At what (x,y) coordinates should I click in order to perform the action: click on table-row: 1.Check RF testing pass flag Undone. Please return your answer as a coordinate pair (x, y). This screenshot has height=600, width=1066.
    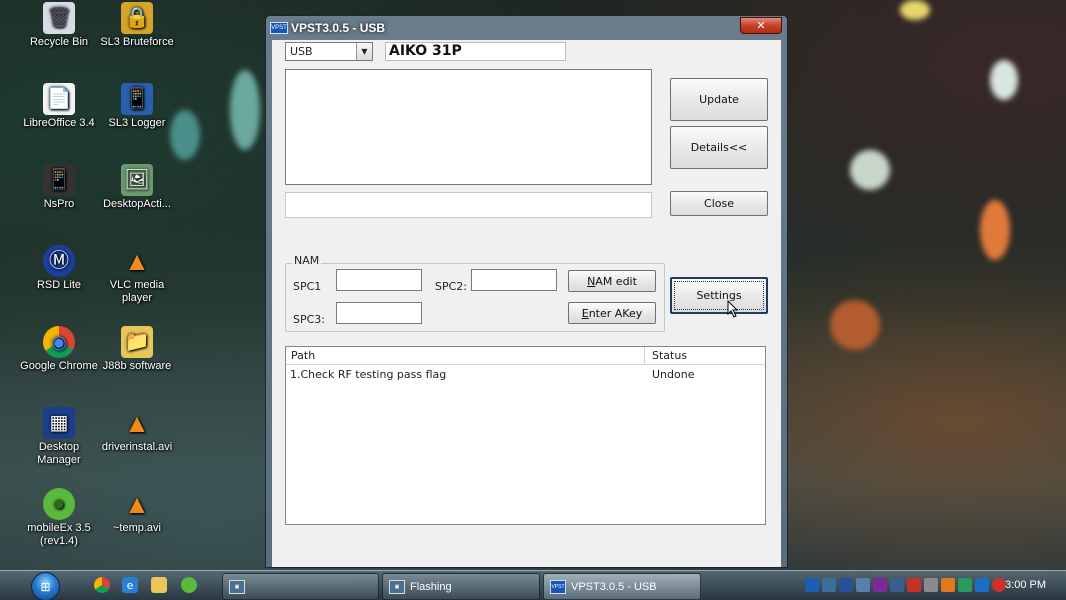
    Looking at the image, I should click on (525, 374).